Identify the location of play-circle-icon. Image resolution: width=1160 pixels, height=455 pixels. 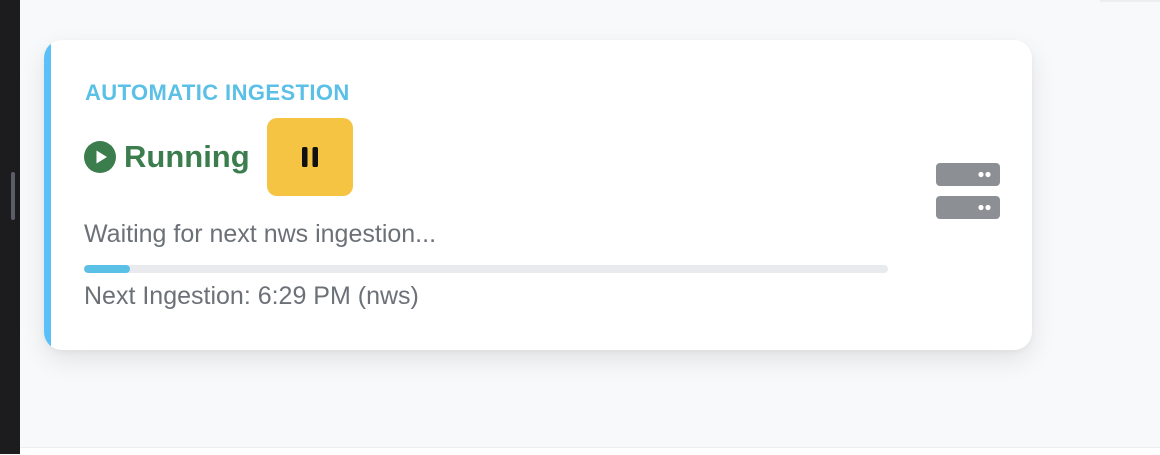
(100, 157).